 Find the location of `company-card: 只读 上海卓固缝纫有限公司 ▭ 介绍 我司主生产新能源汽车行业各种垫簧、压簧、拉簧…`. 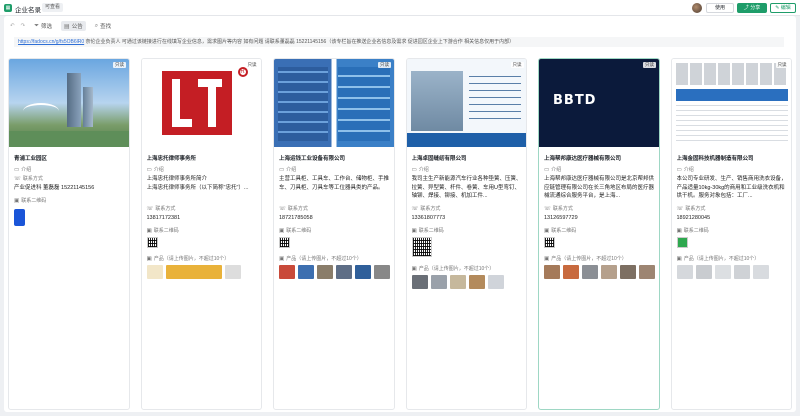

company-card: 只读 上海卓固缝纫有限公司 ▭ 介绍 我司主生产新能源汽车行业各种垫簧、压簧、拉簧… is located at coordinates (466, 234).